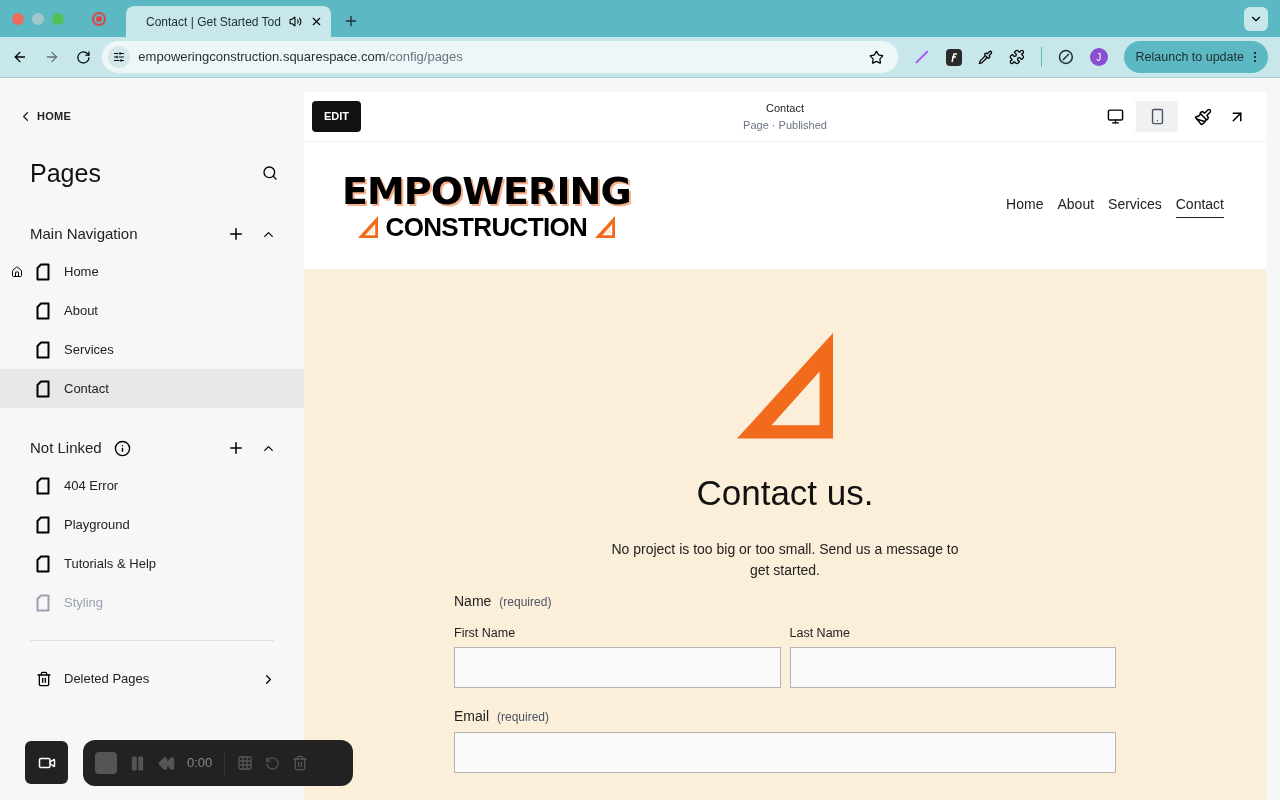 The width and height of the screenshot is (1280, 800). What do you see at coordinates (122, 448) in the screenshot?
I see `info-icon` at bounding box center [122, 448].